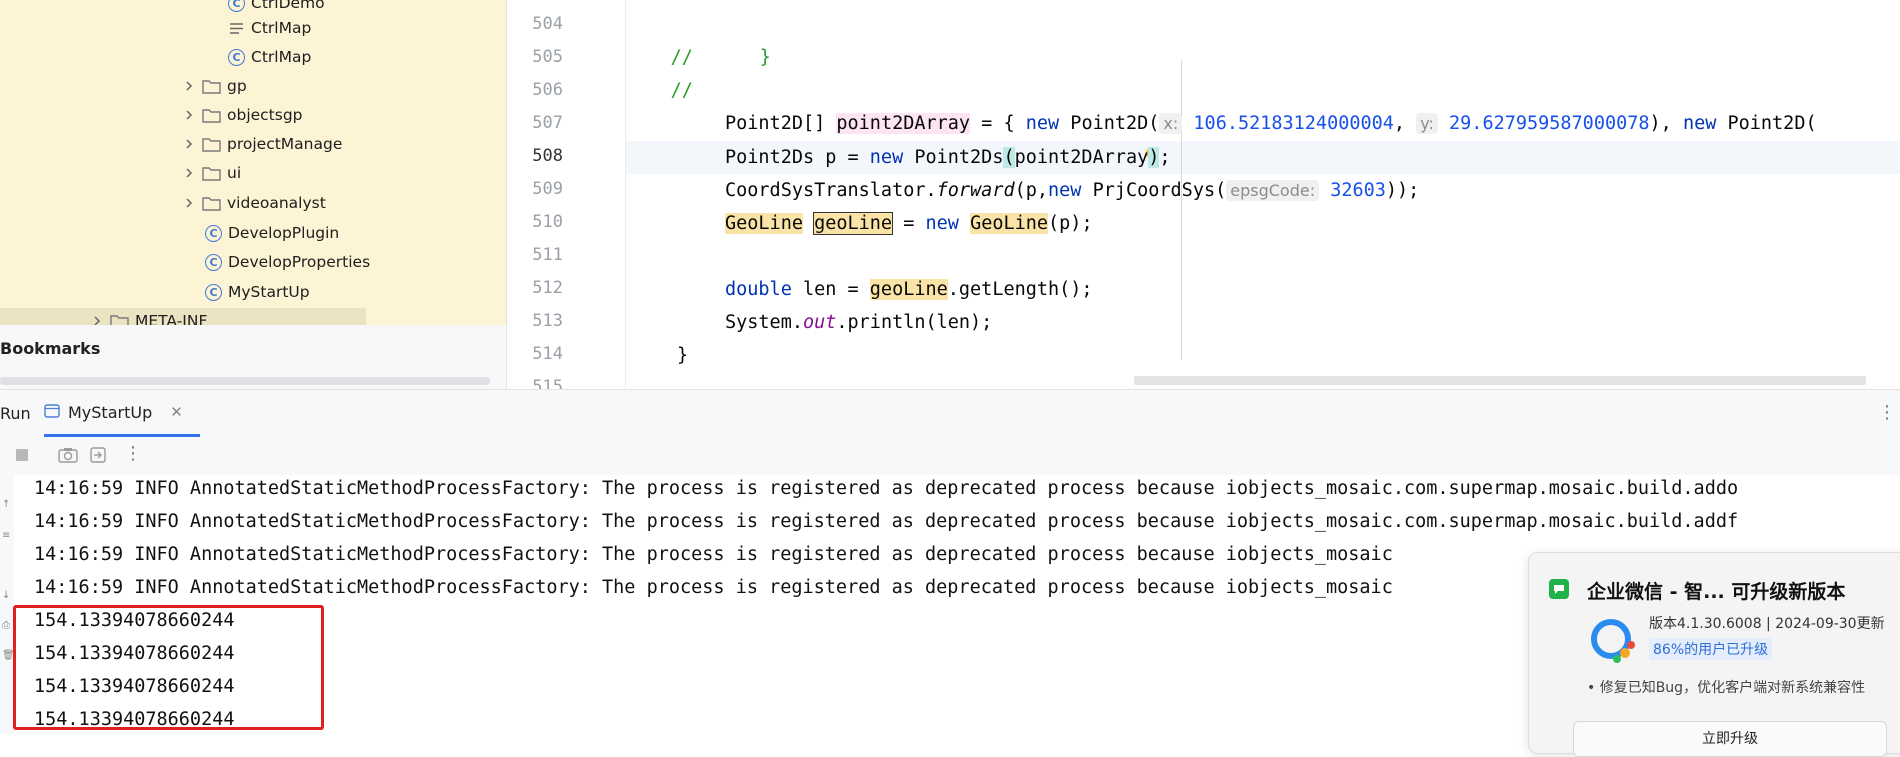  Describe the element at coordinates (269, 292) in the screenshot. I see `tree-item-label: MyStartUp` at that location.